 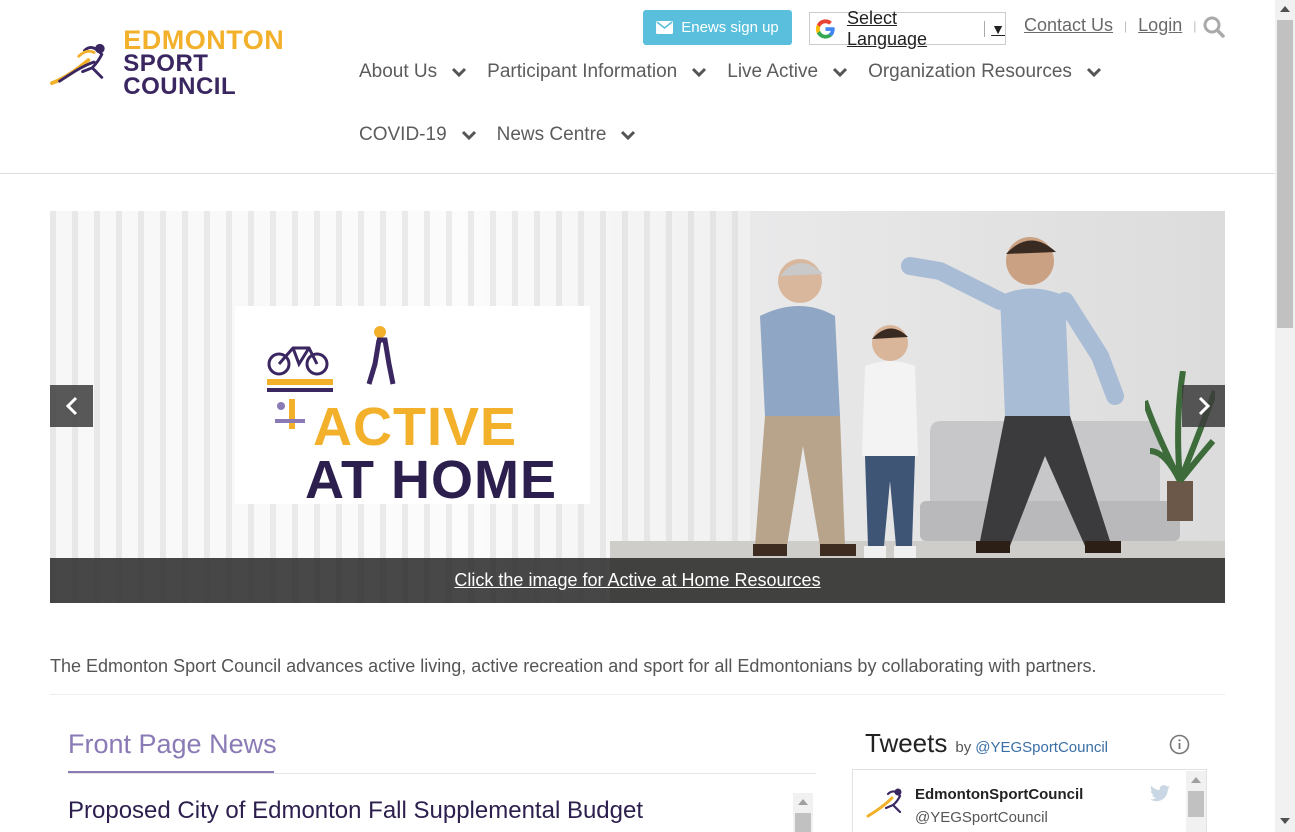 What do you see at coordinates (172, 744) in the screenshot?
I see `front-page-news-heading: Front Page News` at bounding box center [172, 744].